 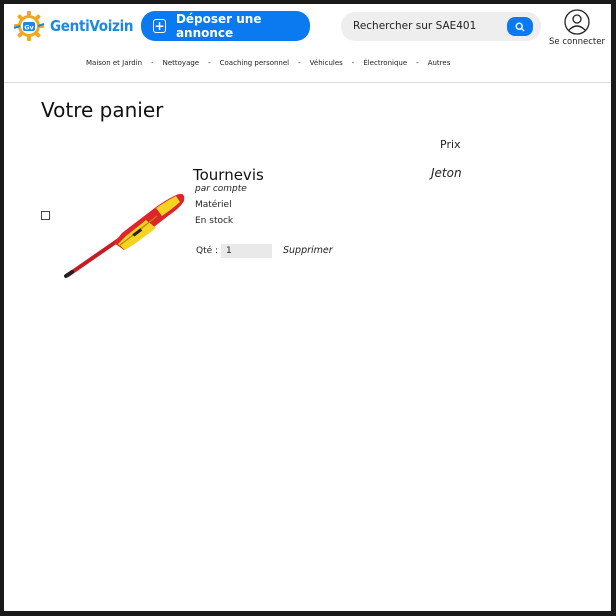 What do you see at coordinates (308, 250) in the screenshot?
I see `delete-item-link: Supprimer` at bounding box center [308, 250].